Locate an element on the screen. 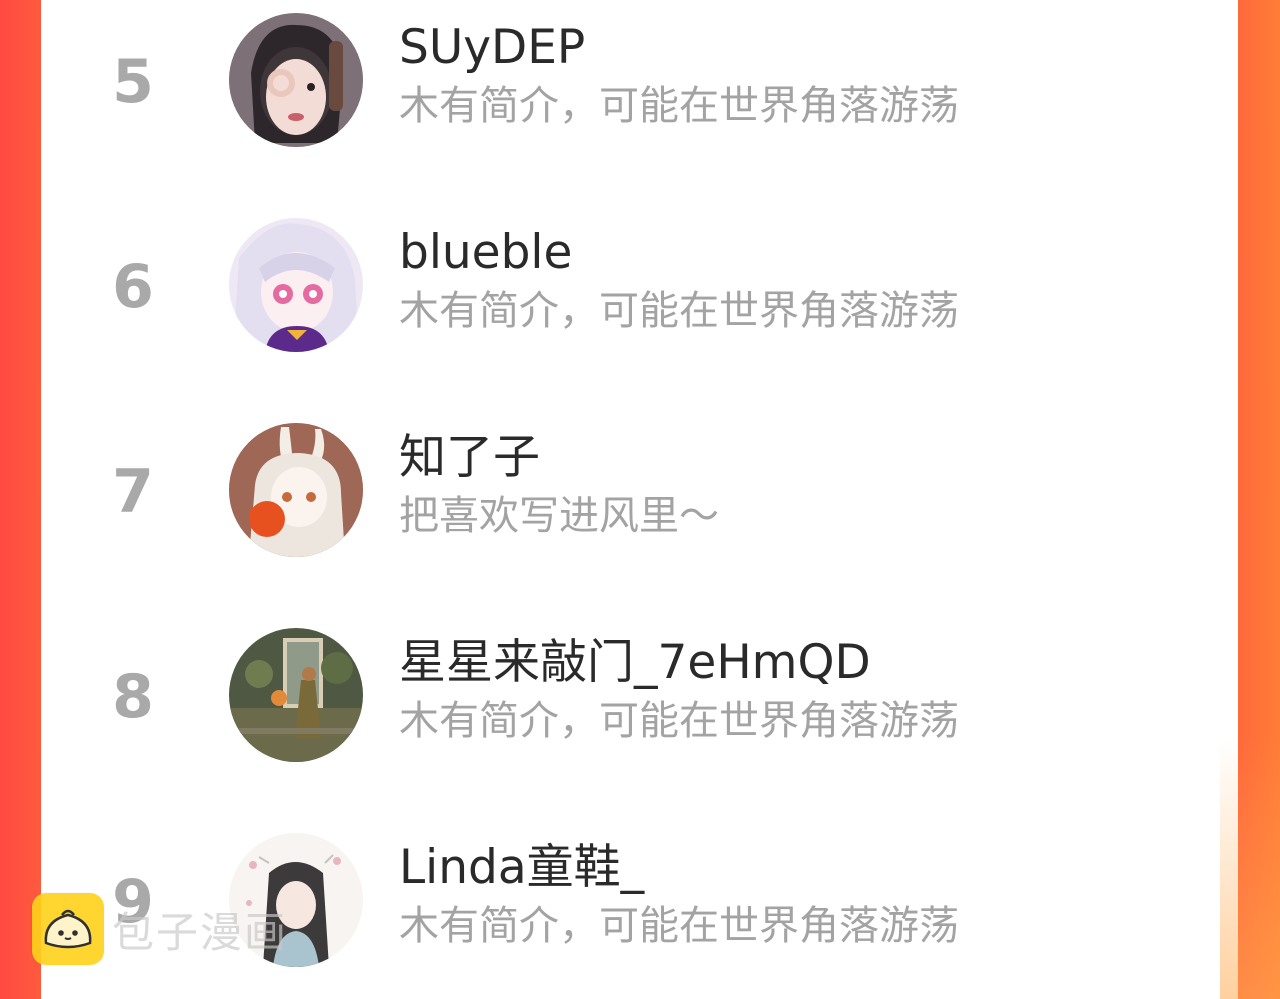 The width and height of the screenshot is (1280, 999). username: blueble is located at coordinates (485, 253).